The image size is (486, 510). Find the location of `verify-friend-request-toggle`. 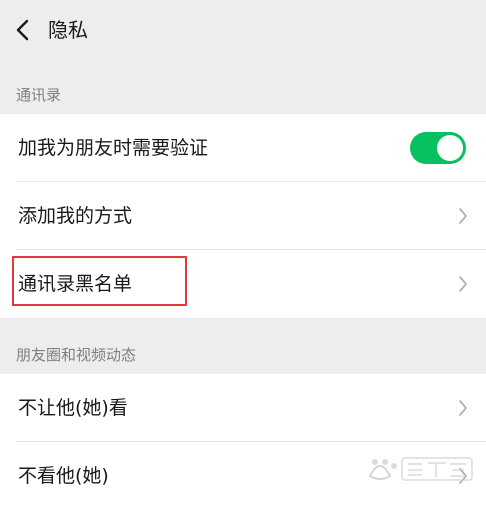

verify-friend-request-toggle is located at coordinates (438, 148).